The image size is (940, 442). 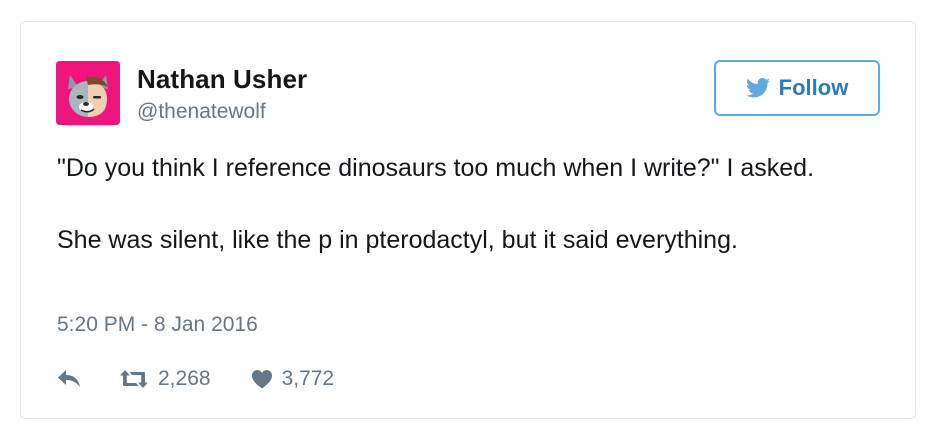 What do you see at coordinates (308, 378) in the screenshot?
I see `like-count: 3,772` at bounding box center [308, 378].